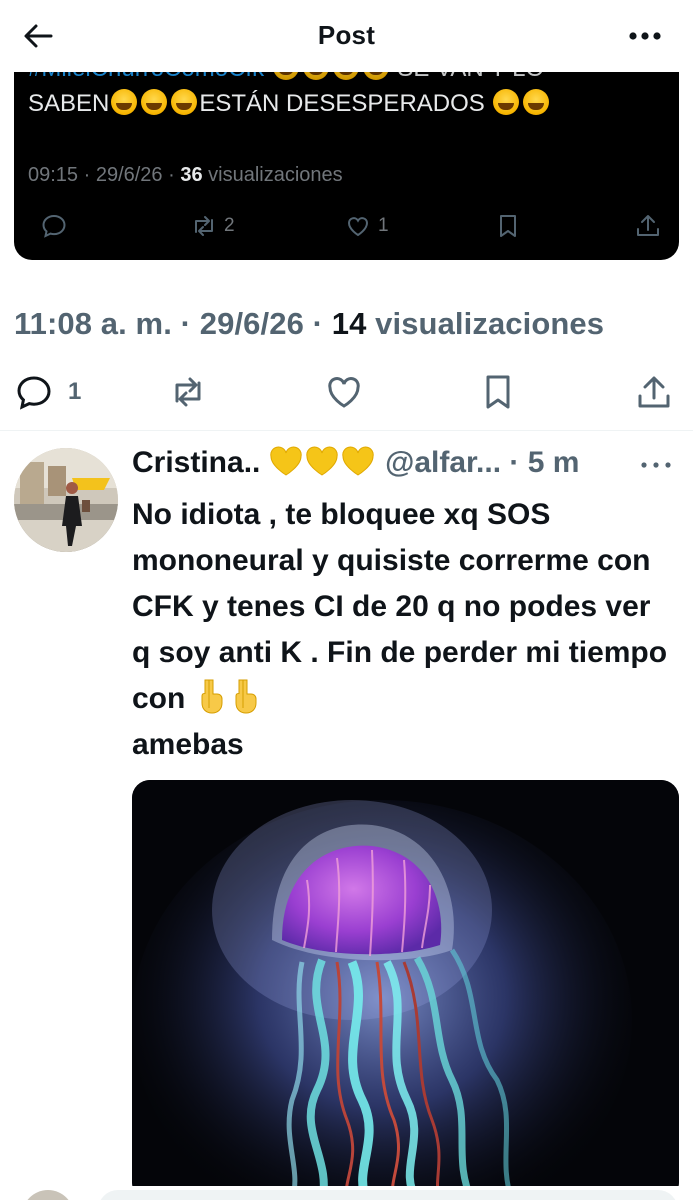 Image resolution: width=693 pixels, height=1200 pixels. I want to click on reply-time: · 5 m, so click(540, 462).